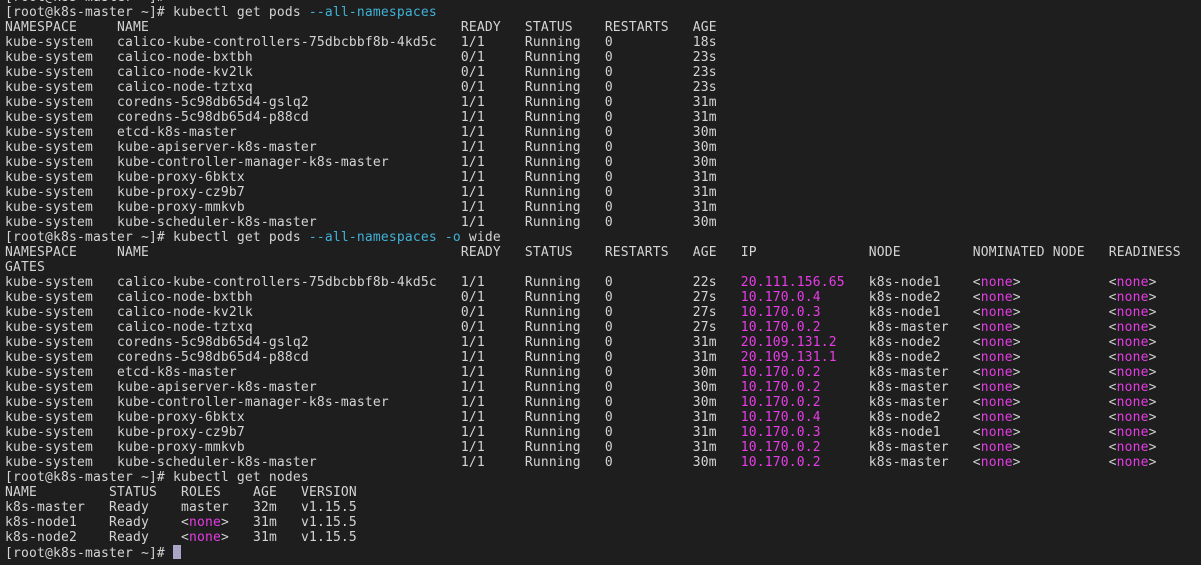 The image size is (1201, 565). Describe the element at coordinates (792, 282) in the screenshot. I see `table-cell: 20.111.156.65` at that location.